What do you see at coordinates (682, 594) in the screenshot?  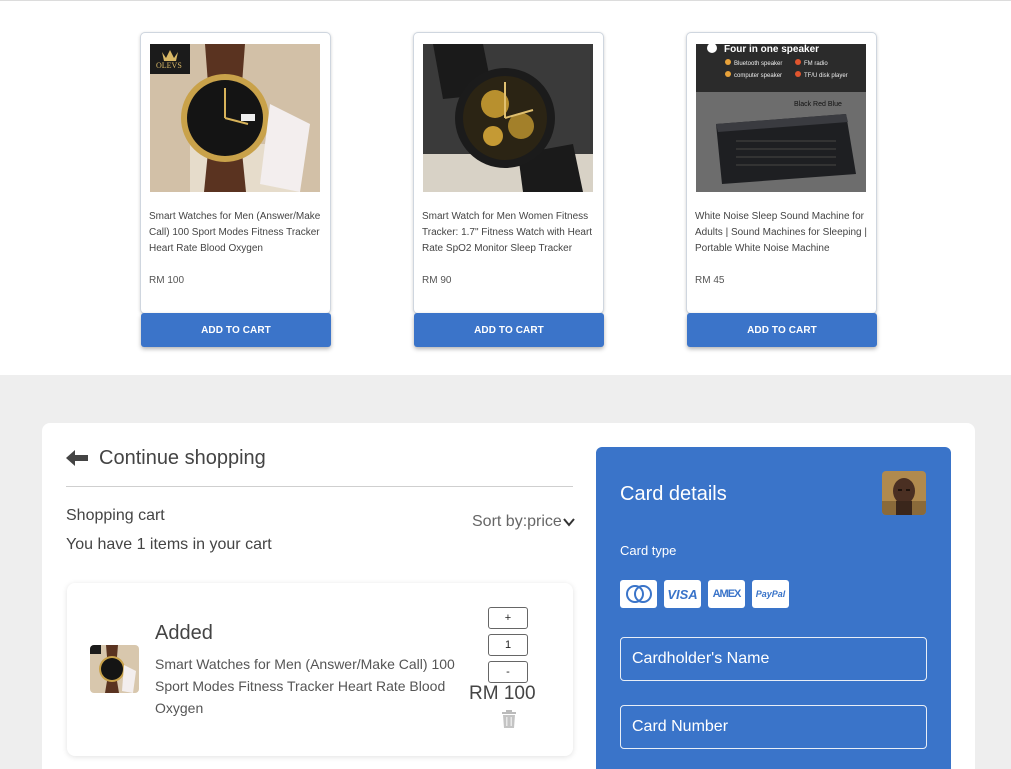 I see `visa-icon: VISA` at bounding box center [682, 594].